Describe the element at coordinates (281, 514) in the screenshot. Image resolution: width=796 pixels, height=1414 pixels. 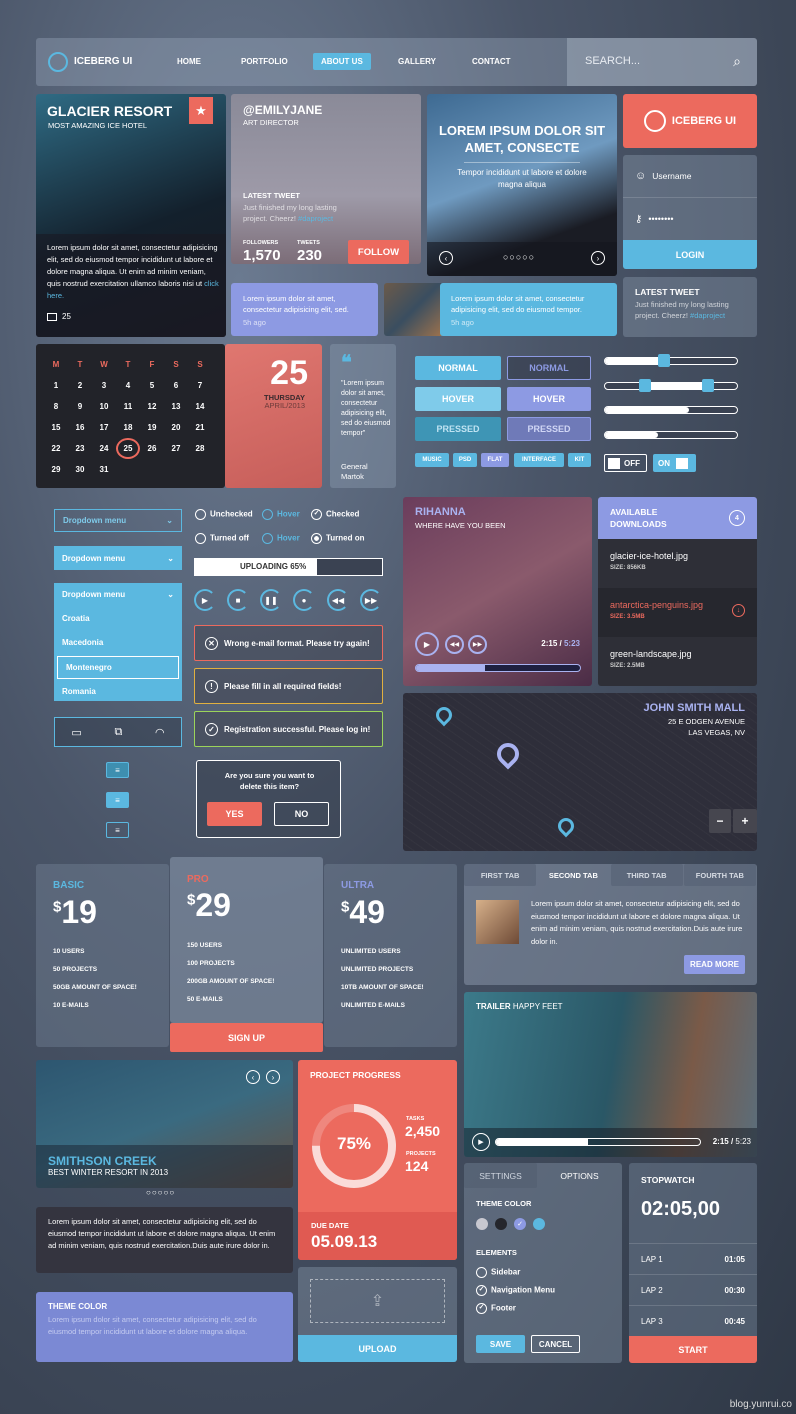
I see `checkbox-hover: Hover` at that location.